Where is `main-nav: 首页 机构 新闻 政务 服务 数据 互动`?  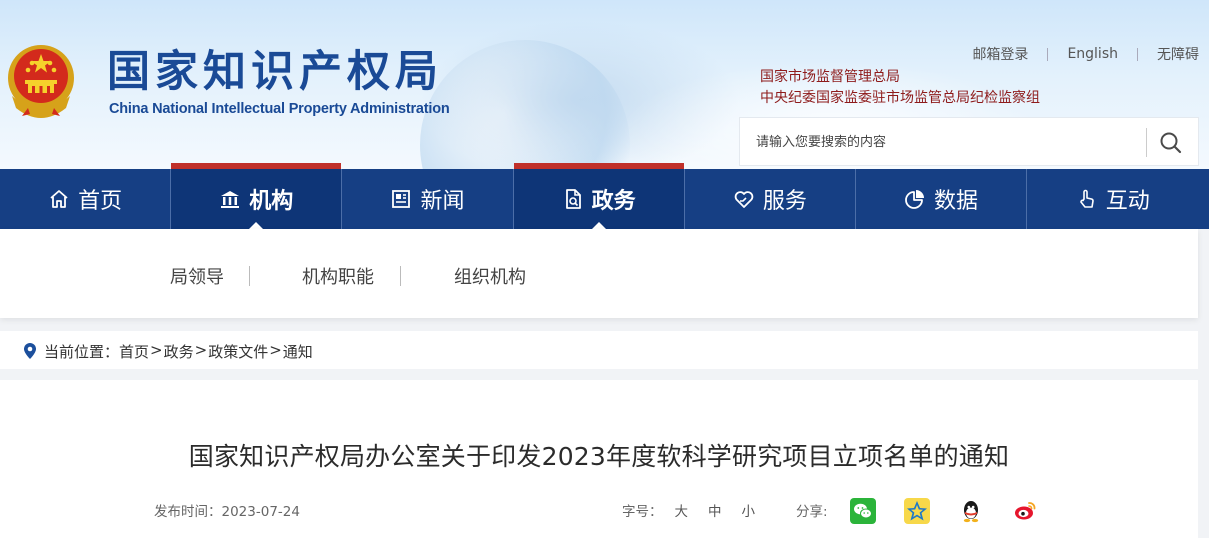 main-nav: 首页 机构 新闻 政务 服务 数据 互动 is located at coordinates (604, 196).